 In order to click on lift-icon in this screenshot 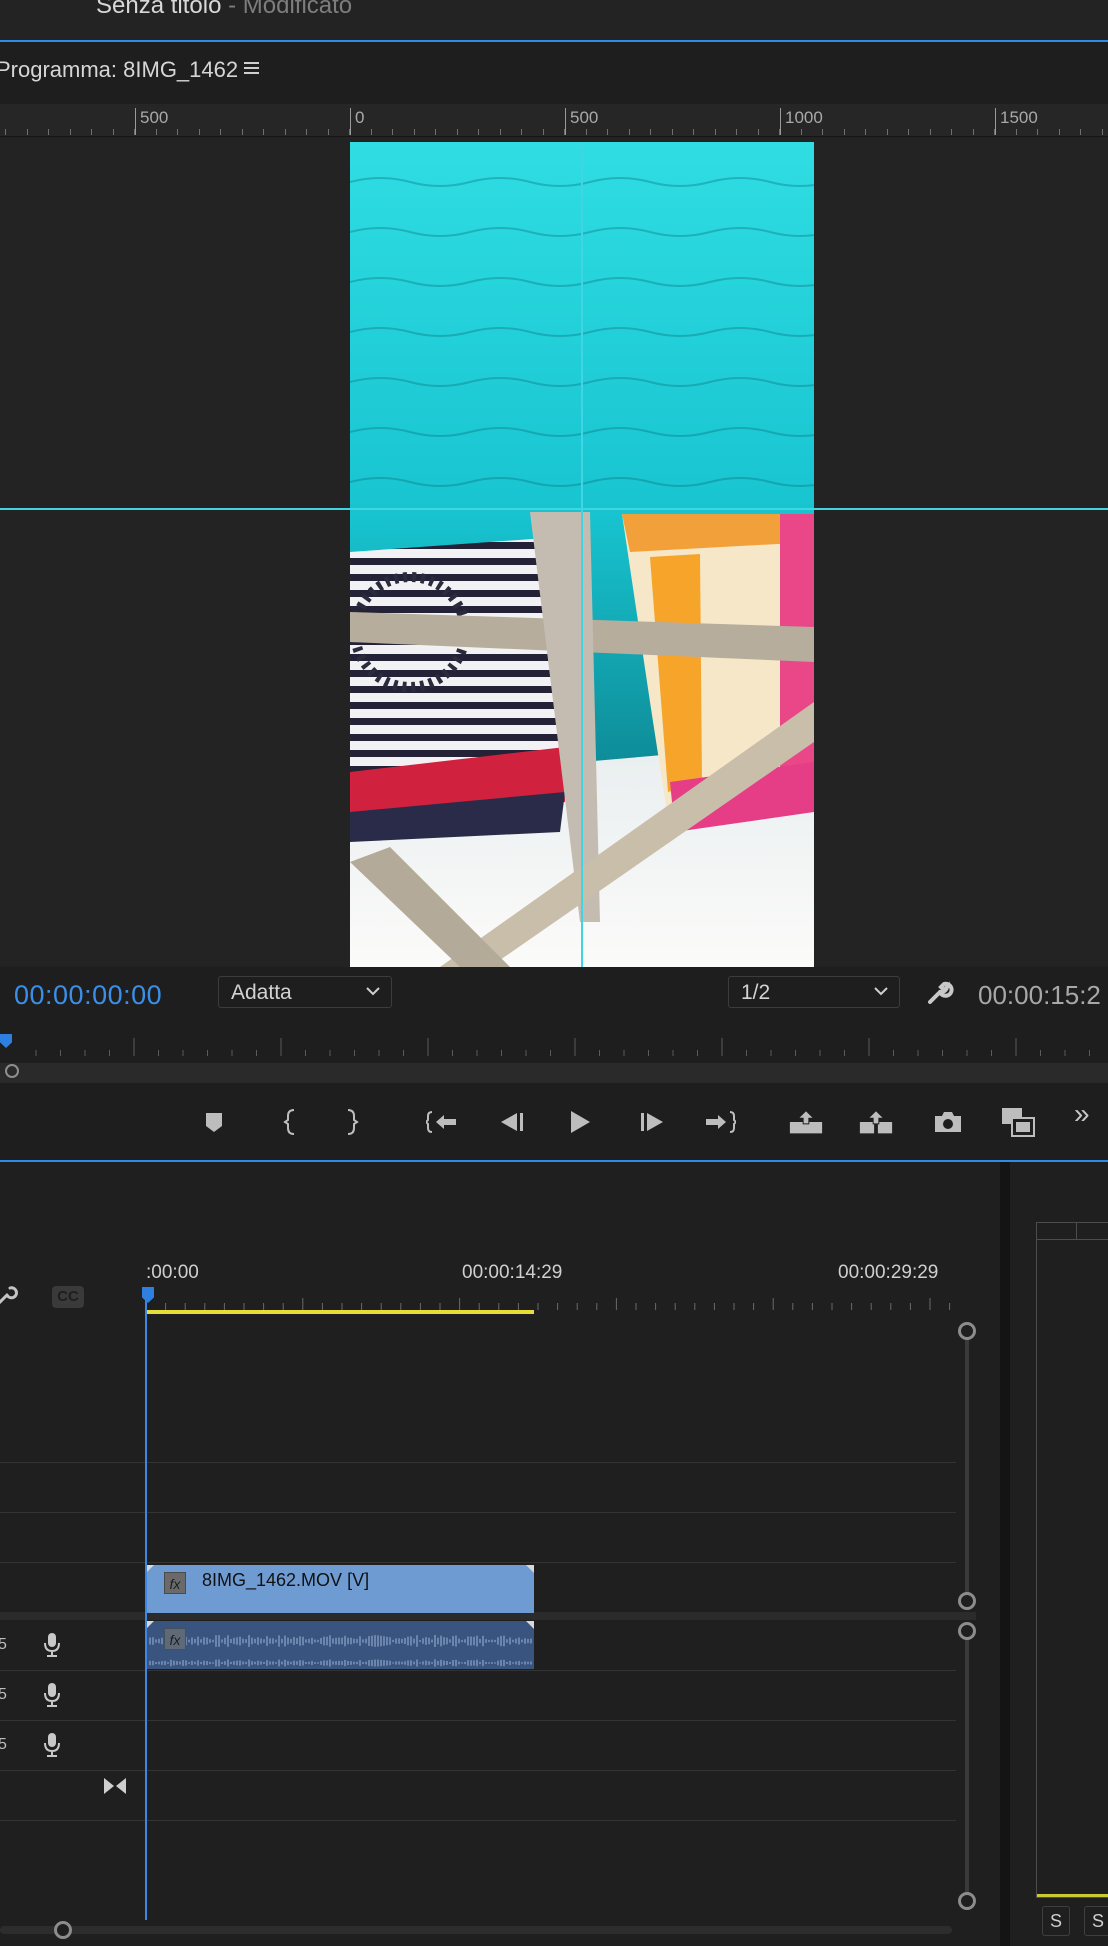, I will do `click(806, 1121)`.